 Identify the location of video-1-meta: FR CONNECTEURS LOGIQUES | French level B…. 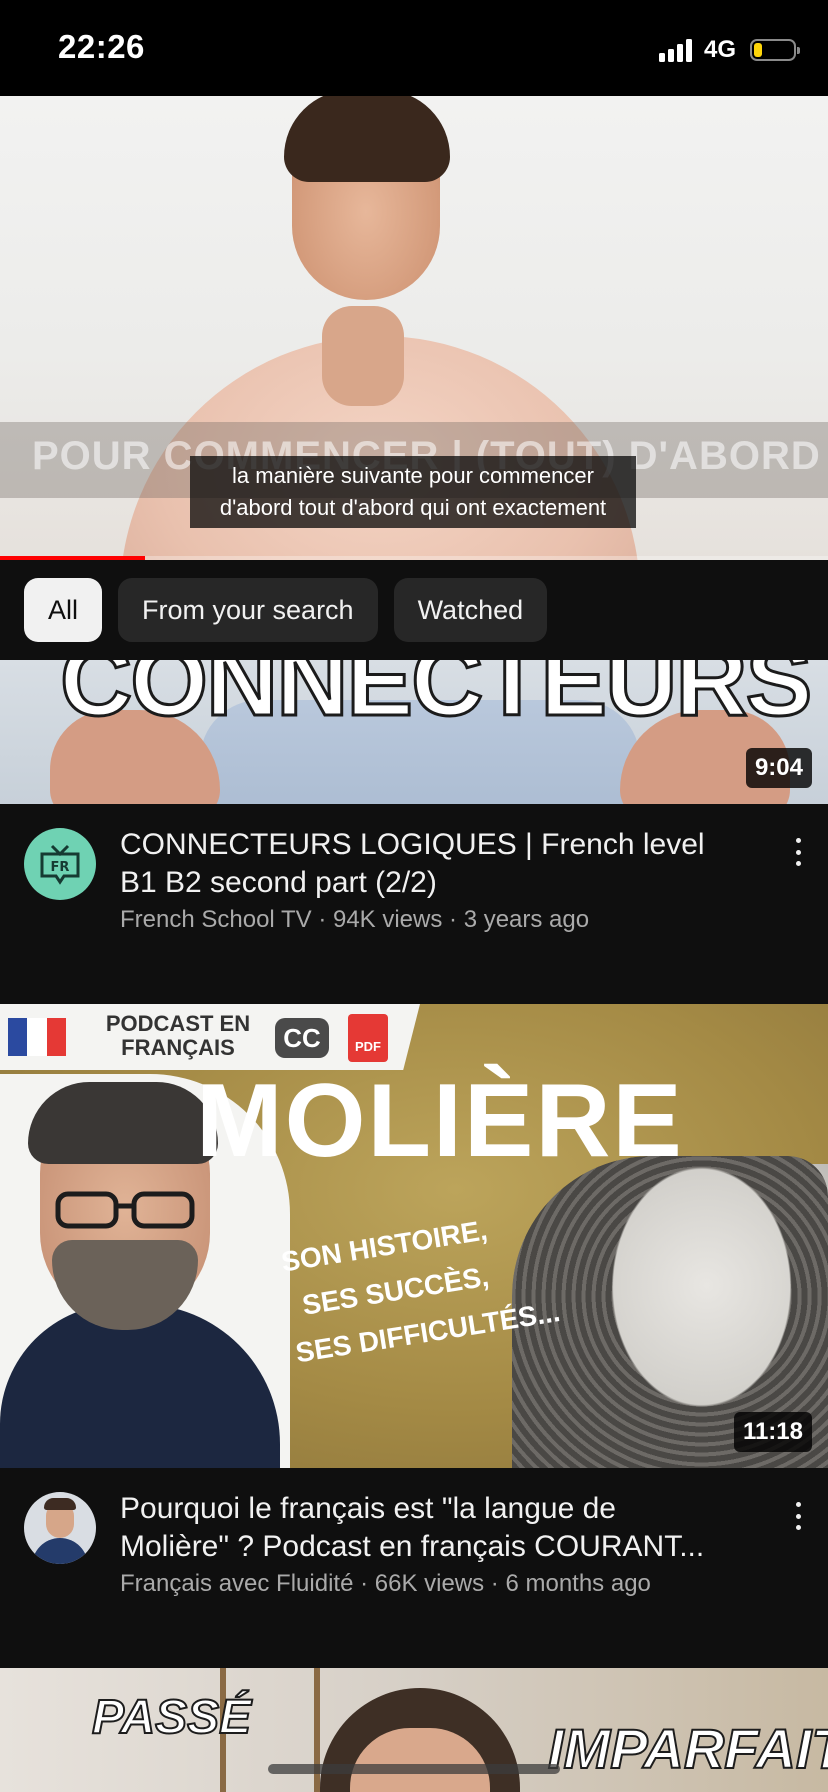
(414, 884).